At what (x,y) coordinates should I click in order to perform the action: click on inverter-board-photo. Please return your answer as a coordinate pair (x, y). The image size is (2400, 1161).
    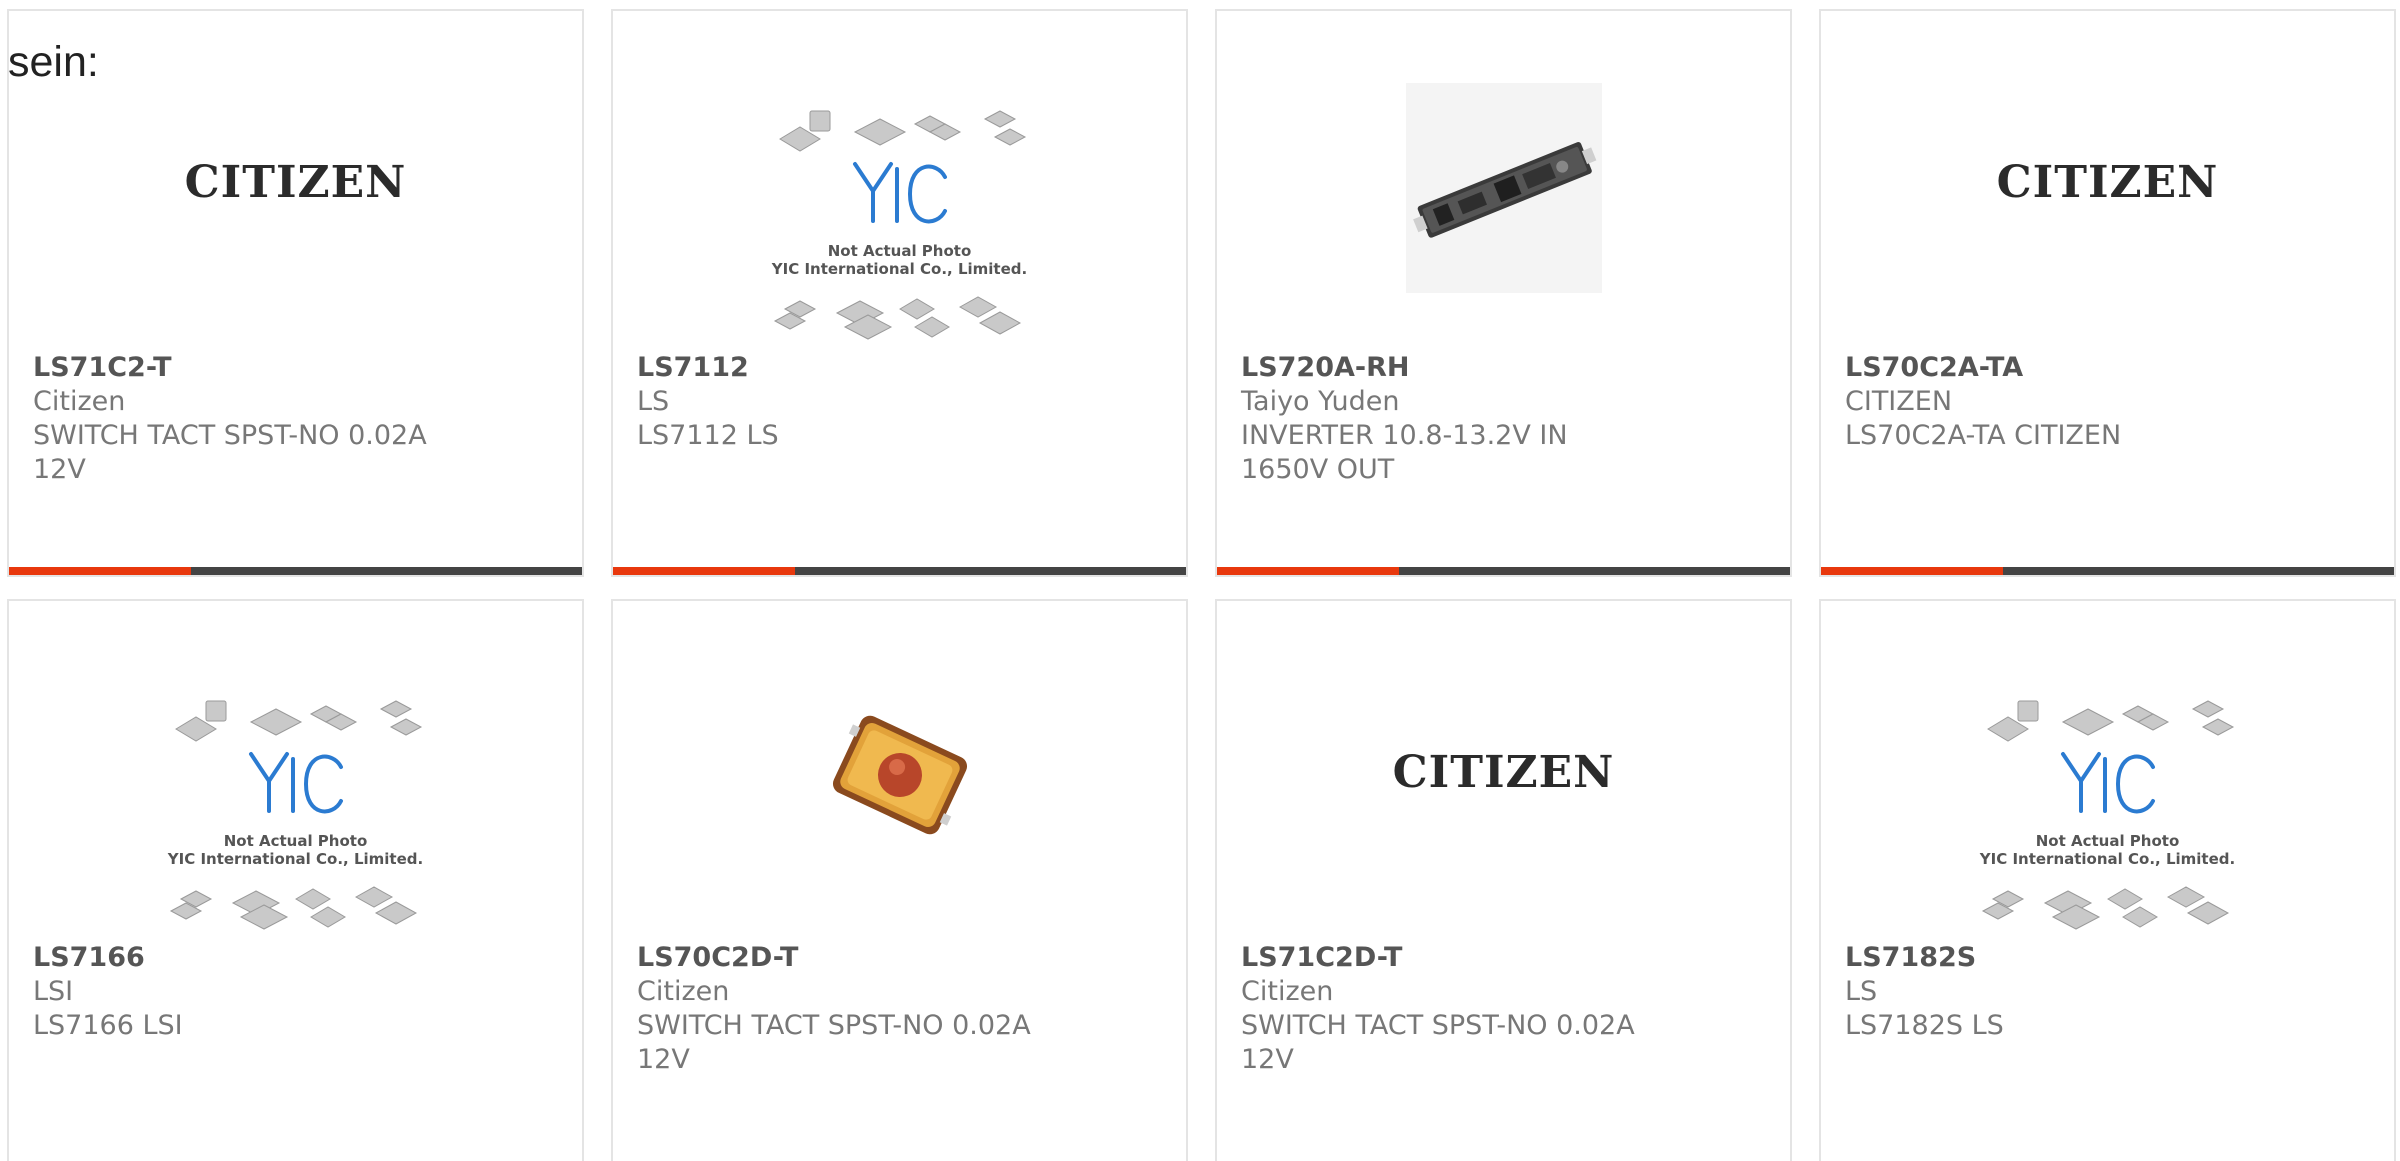
    Looking at the image, I should click on (1503, 190).